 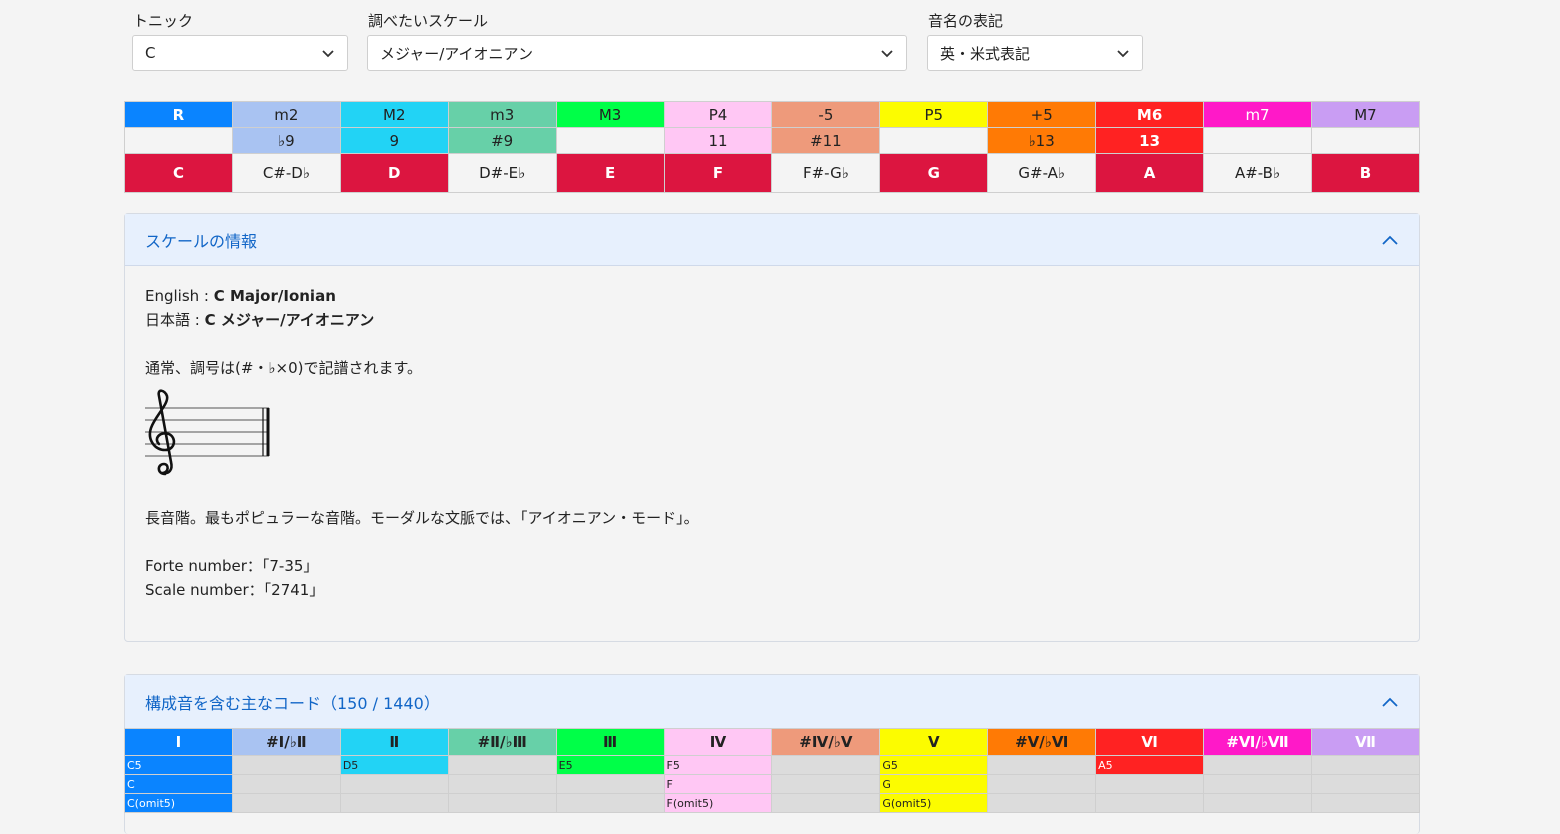 I want to click on note-cell: D, so click(x=394, y=173).